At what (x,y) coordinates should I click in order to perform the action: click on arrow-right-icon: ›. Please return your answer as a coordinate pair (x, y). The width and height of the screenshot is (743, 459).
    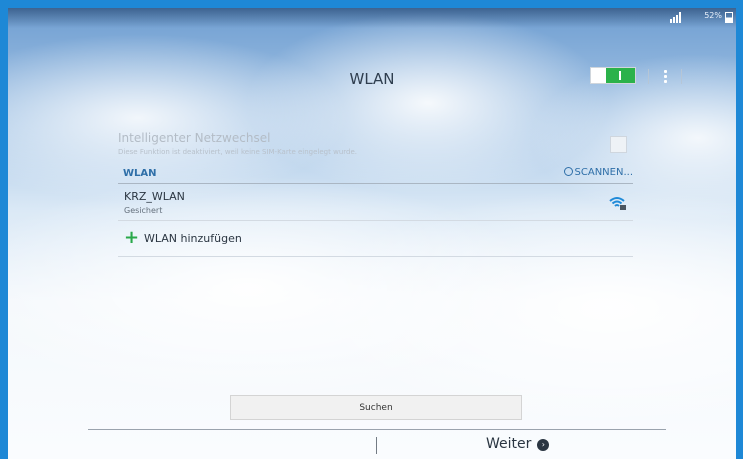
    Looking at the image, I should click on (543, 445).